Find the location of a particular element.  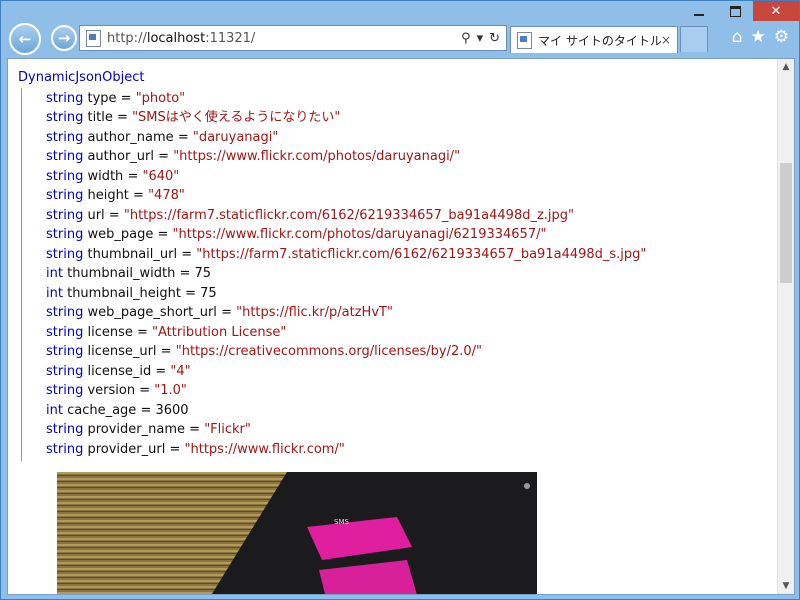

property-name: version is located at coordinates (111, 390).